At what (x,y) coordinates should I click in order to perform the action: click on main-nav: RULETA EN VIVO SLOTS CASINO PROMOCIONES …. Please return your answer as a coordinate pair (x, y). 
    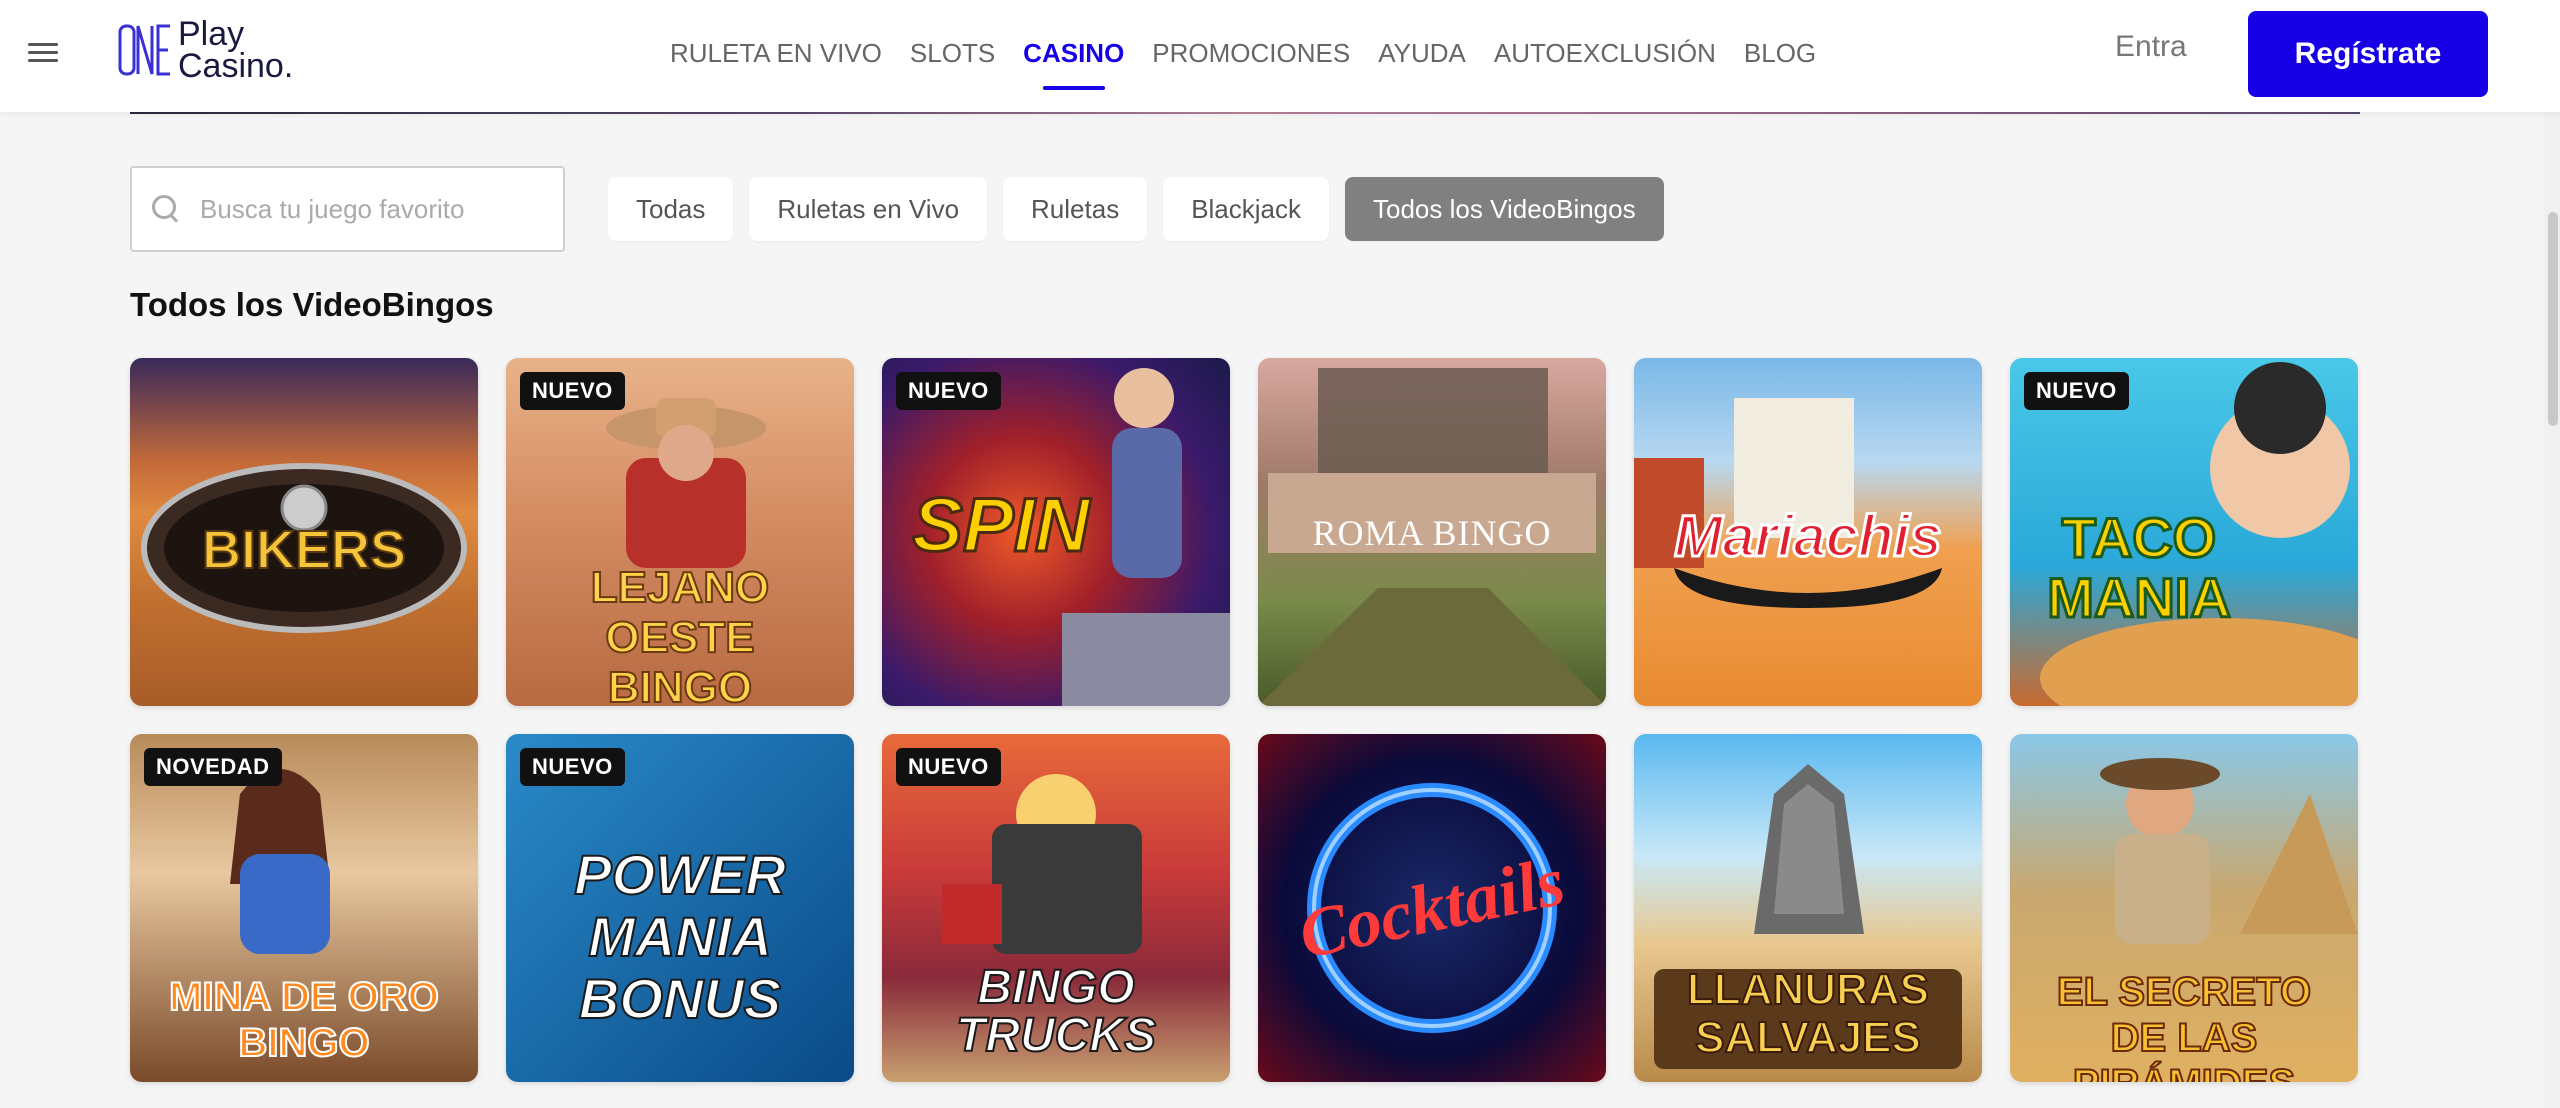
    Looking at the image, I should click on (1243, 56).